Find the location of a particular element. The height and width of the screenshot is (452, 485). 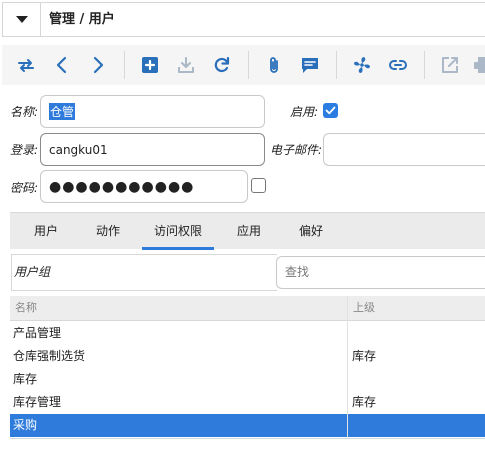

cell-name: 仓库强制选货 is located at coordinates (49, 356).